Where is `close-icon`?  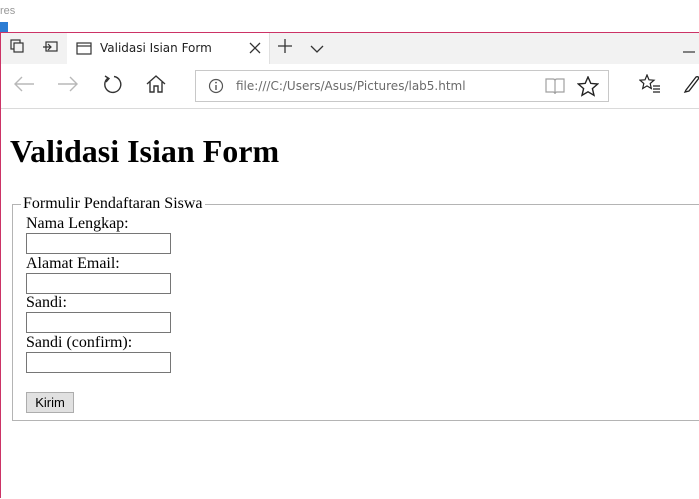
close-icon is located at coordinates (255, 48).